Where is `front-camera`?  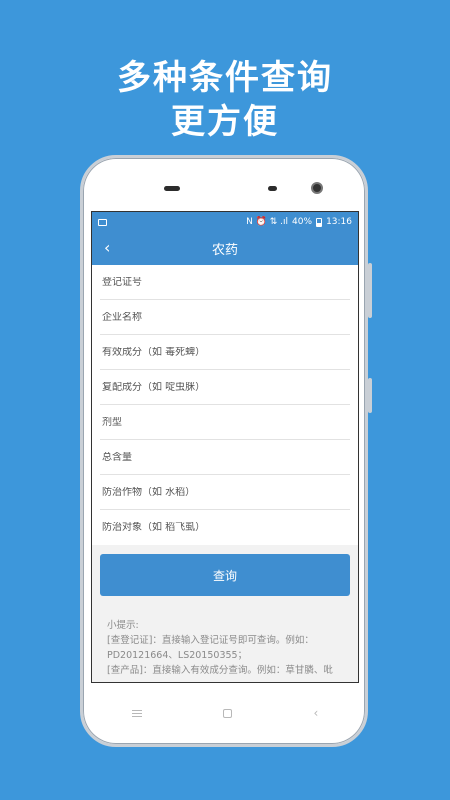
front-camera is located at coordinates (317, 188).